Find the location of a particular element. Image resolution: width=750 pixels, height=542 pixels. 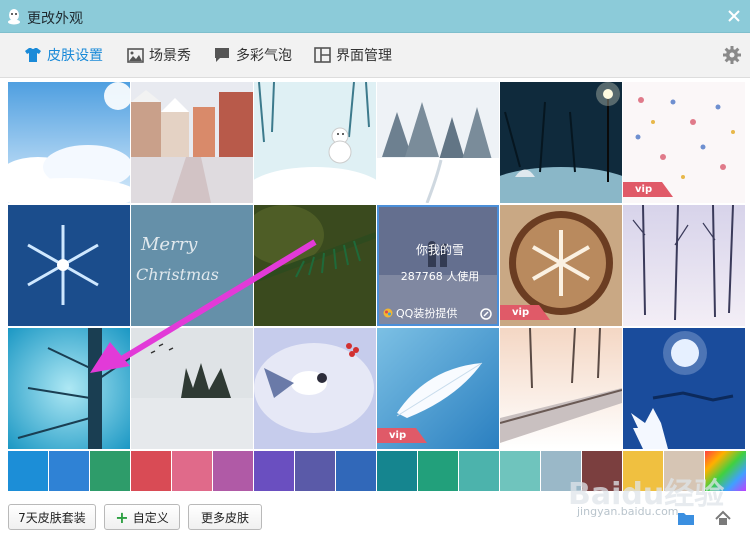

skin-user-count: 287768 人使用 is located at coordinates (440, 276).